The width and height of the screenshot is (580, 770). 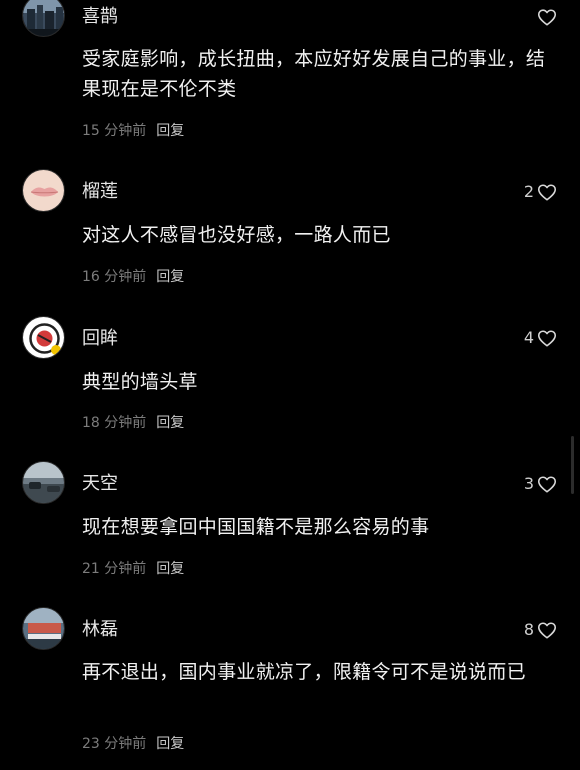 I want to click on cartoon-badge-avatar-icon, so click(x=43, y=337).